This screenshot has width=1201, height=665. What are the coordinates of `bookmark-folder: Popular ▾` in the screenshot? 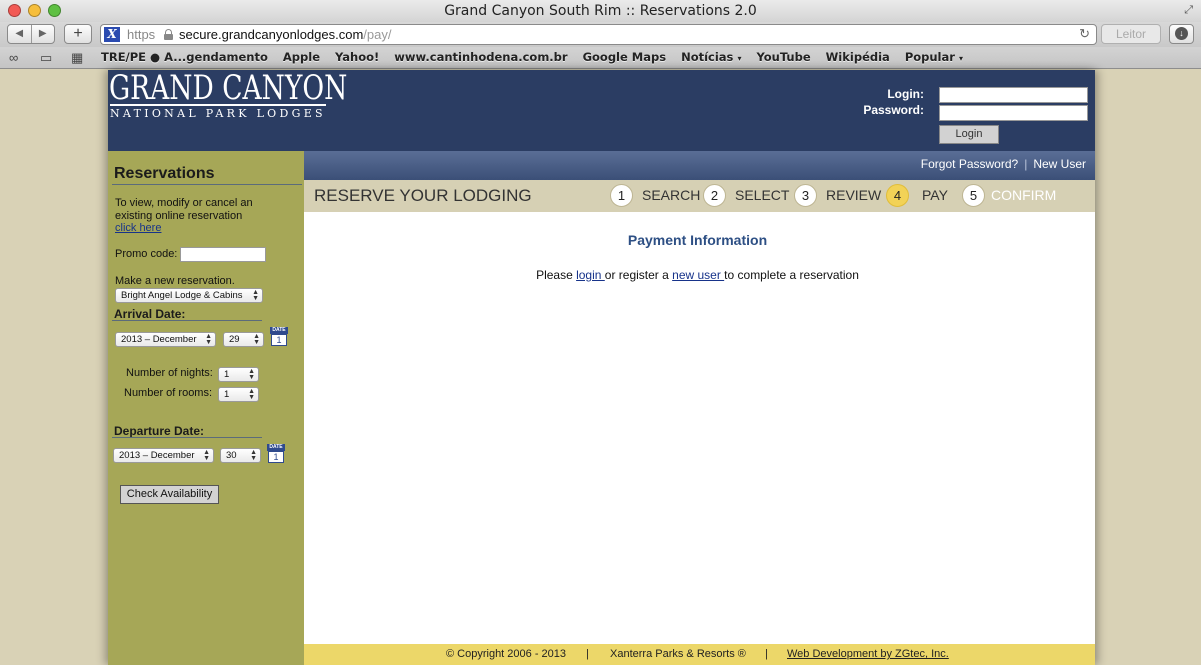 It's located at (934, 57).